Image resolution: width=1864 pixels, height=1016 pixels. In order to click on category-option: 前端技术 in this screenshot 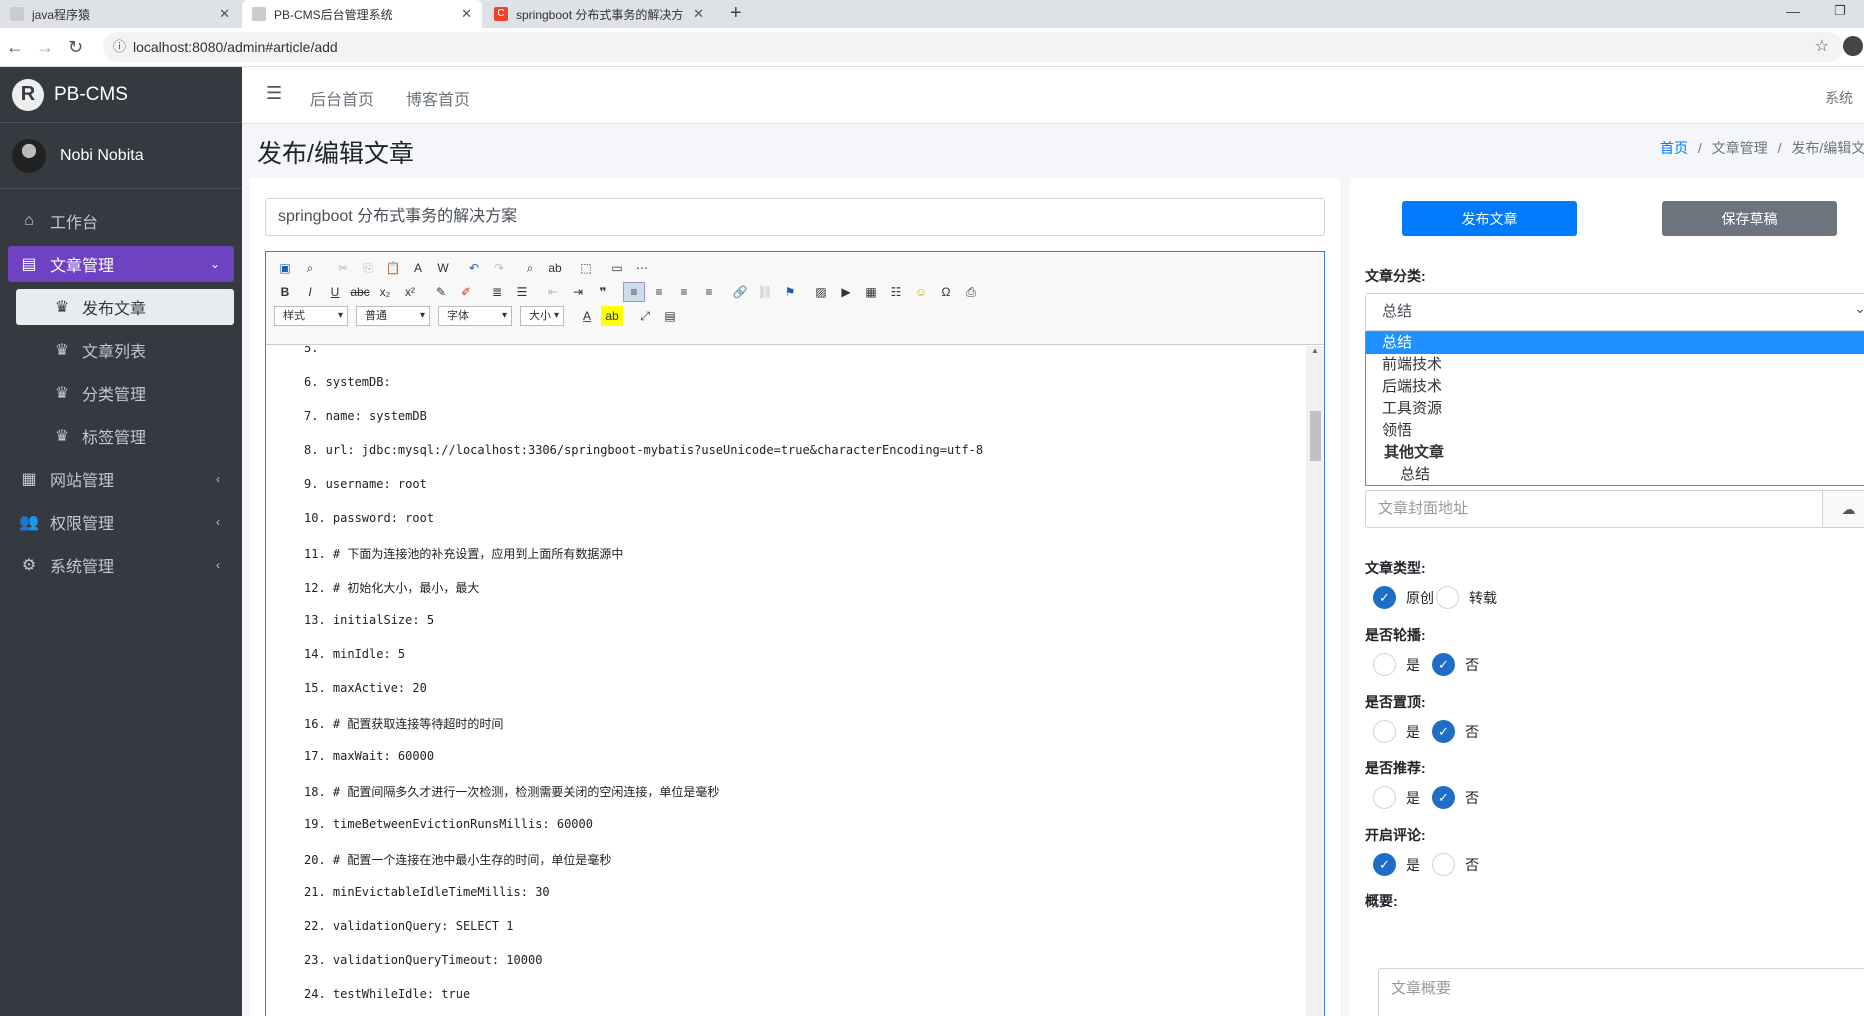, I will do `click(1615, 365)`.